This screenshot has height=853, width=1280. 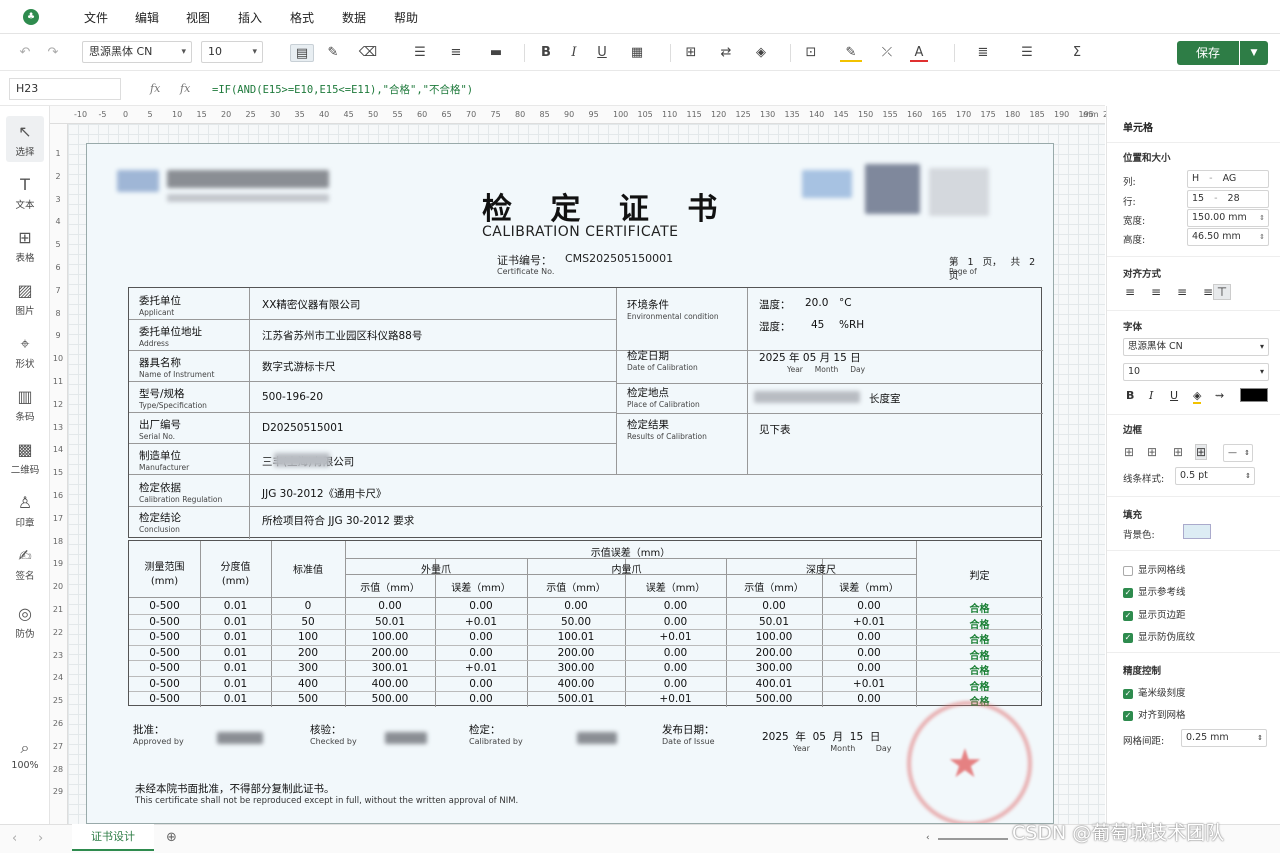 What do you see at coordinates (973, 839) in the screenshot?
I see `horizontal-scrollbar` at bounding box center [973, 839].